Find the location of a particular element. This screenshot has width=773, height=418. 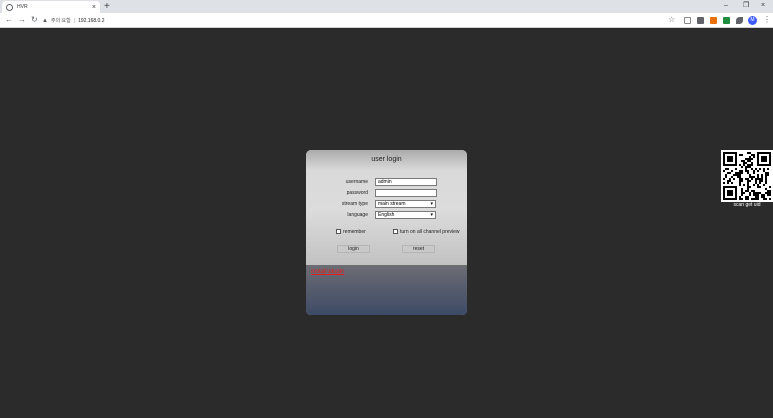

stream-type-select: main stream ▾ is located at coordinates (405, 204).